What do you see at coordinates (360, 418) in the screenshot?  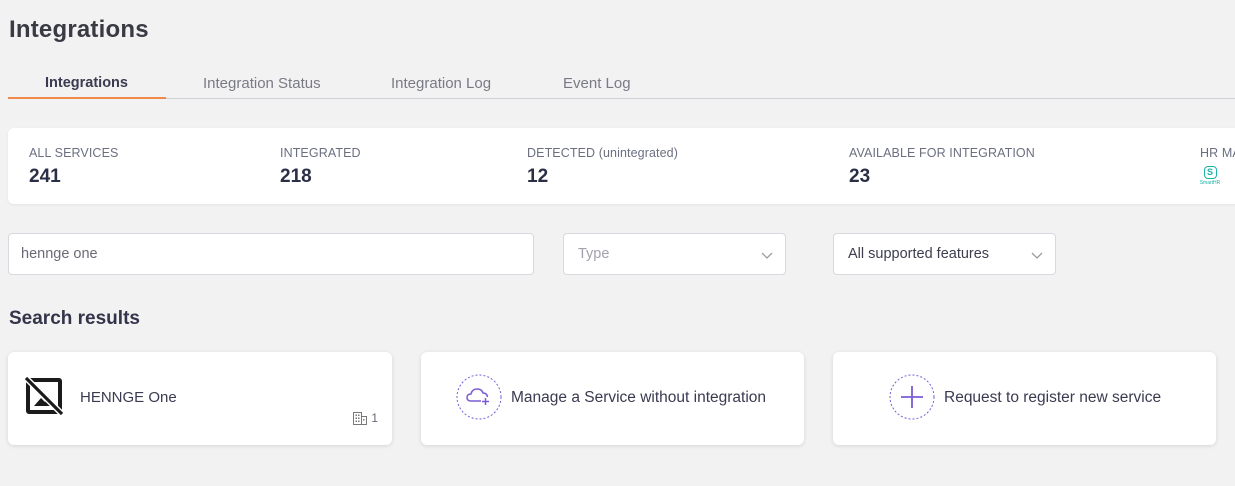 I see `building-icon` at bounding box center [360, 418].